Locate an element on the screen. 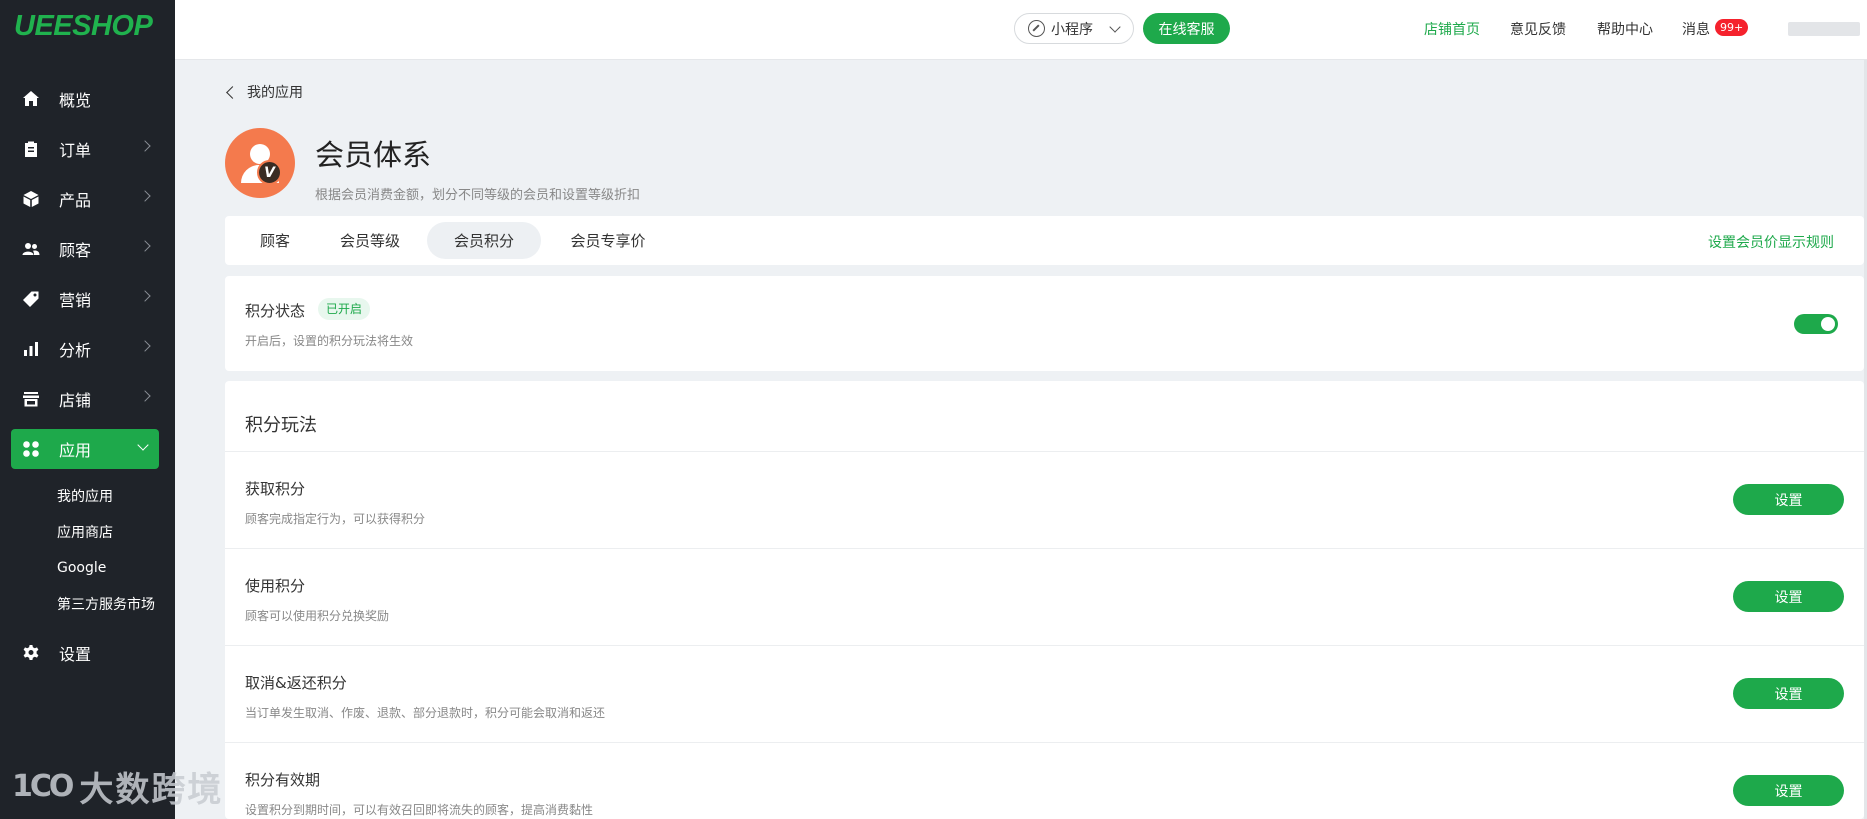 Image resolution: width=1867 pixels, height=819 pixels. rule-name: 使用积分 is located at coordinates (275, 586).